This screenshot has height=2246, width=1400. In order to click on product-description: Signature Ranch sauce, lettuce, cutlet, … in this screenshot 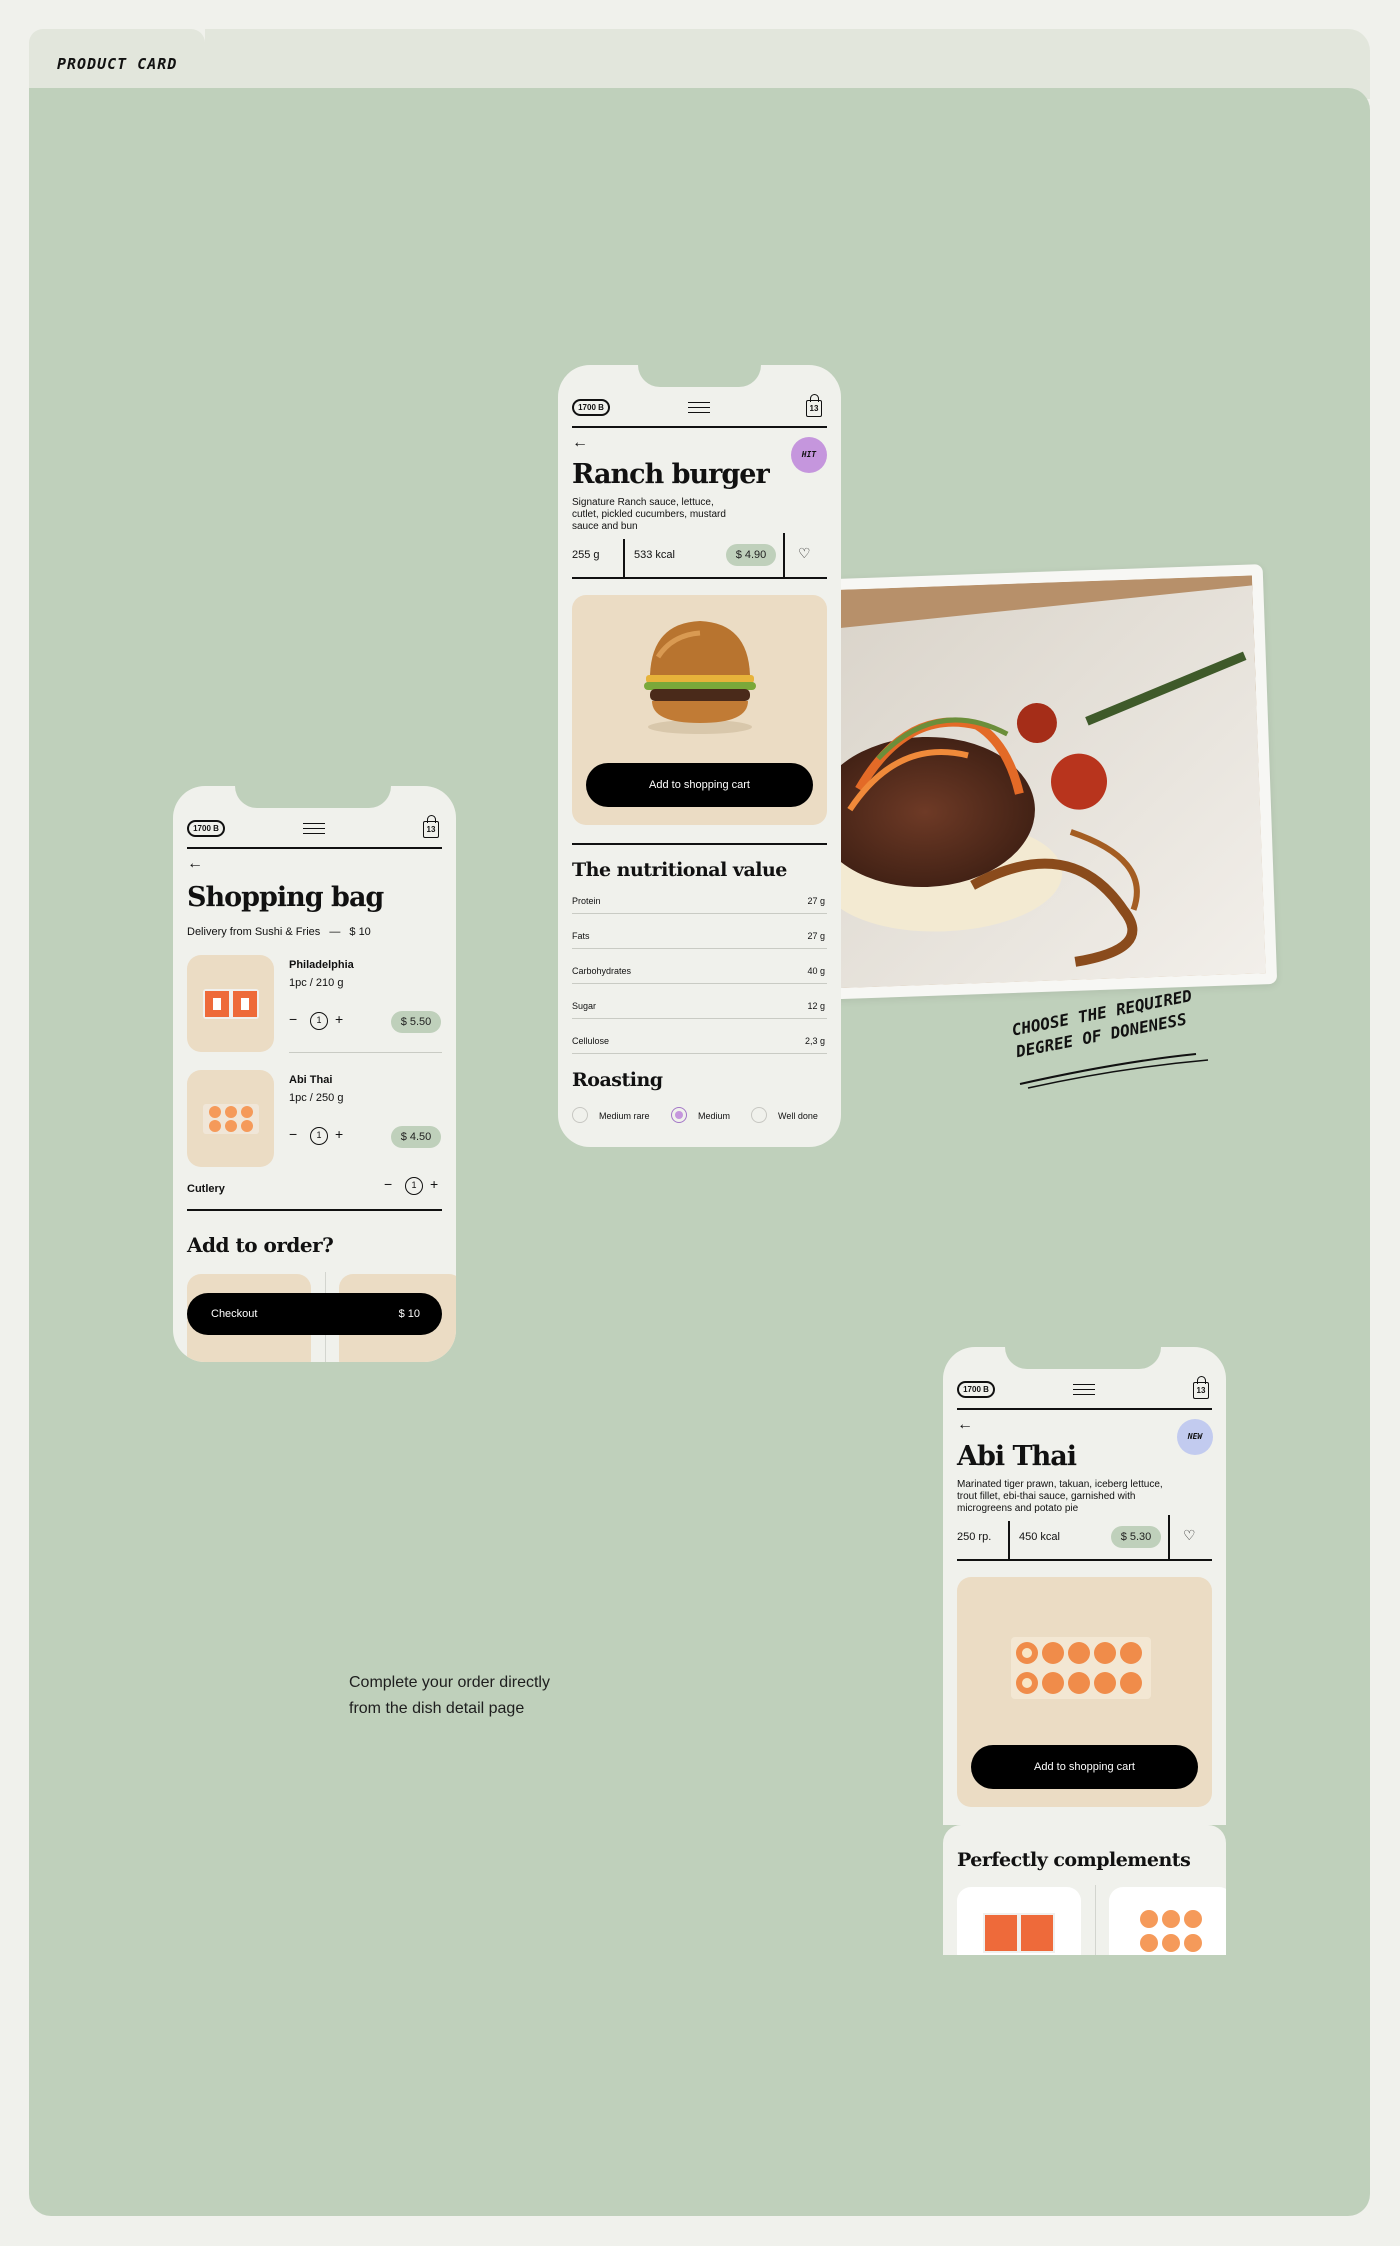, I will do `click(649, 514)`.